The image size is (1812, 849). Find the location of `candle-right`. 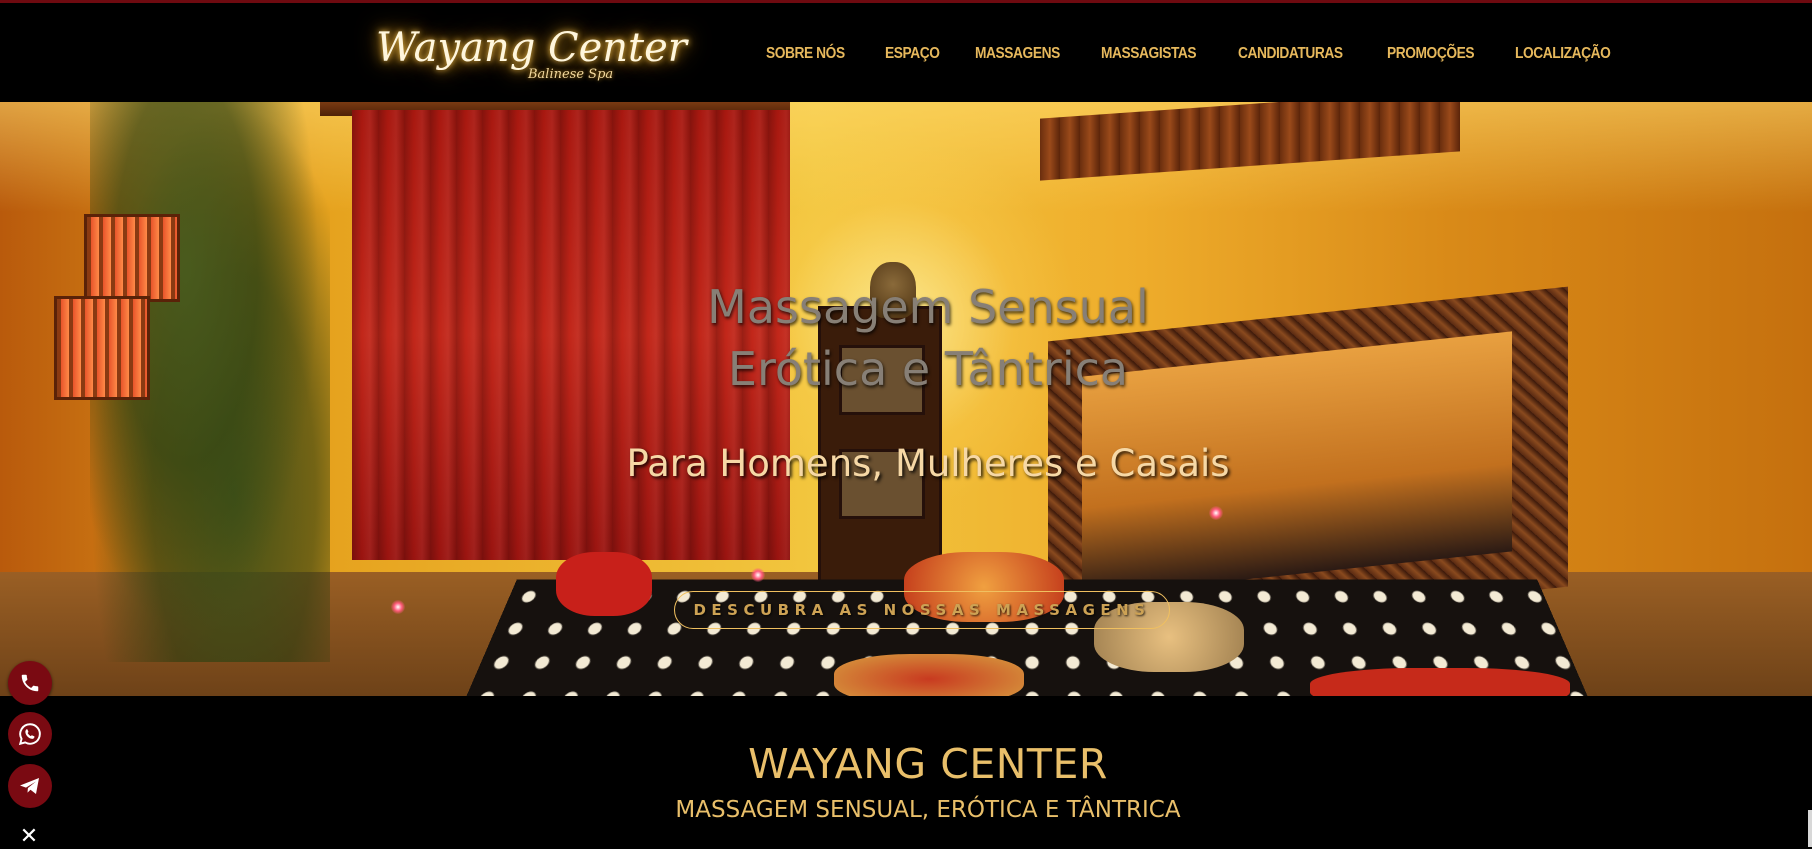

candle-right is located at coordinates (1216, 513).